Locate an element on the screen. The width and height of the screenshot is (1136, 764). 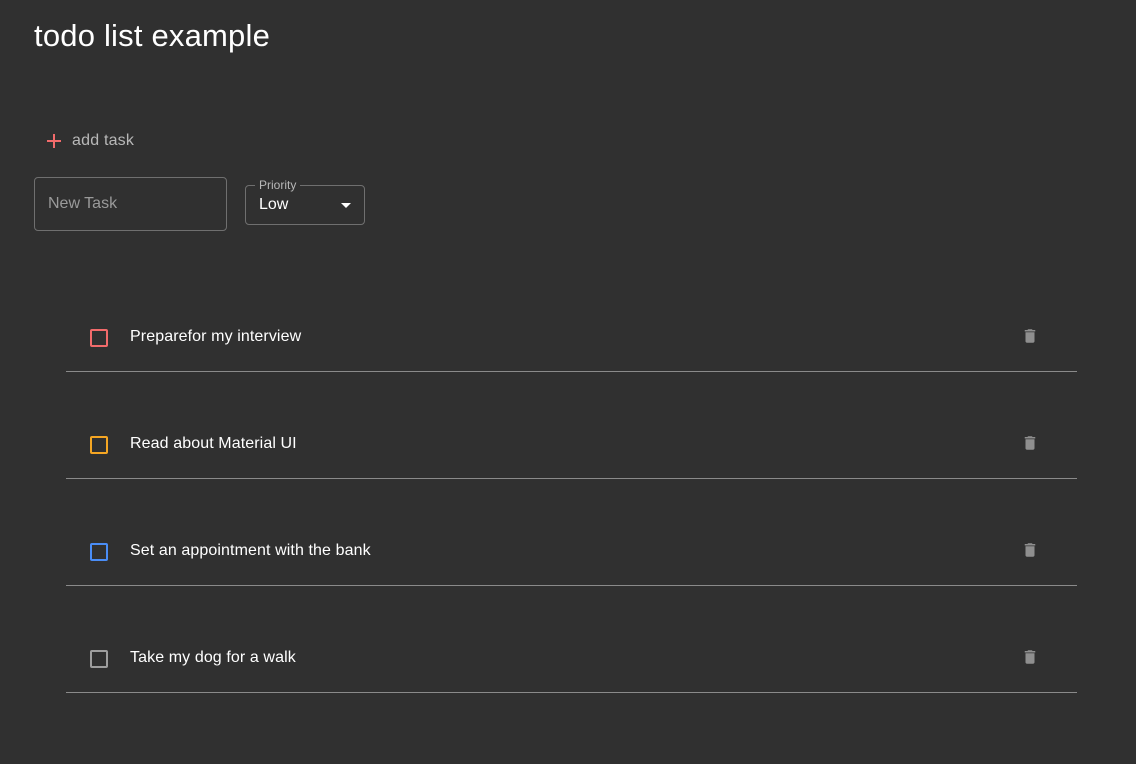
task-list-item: Take my dog for a walk is located at coordinates (571, 658).